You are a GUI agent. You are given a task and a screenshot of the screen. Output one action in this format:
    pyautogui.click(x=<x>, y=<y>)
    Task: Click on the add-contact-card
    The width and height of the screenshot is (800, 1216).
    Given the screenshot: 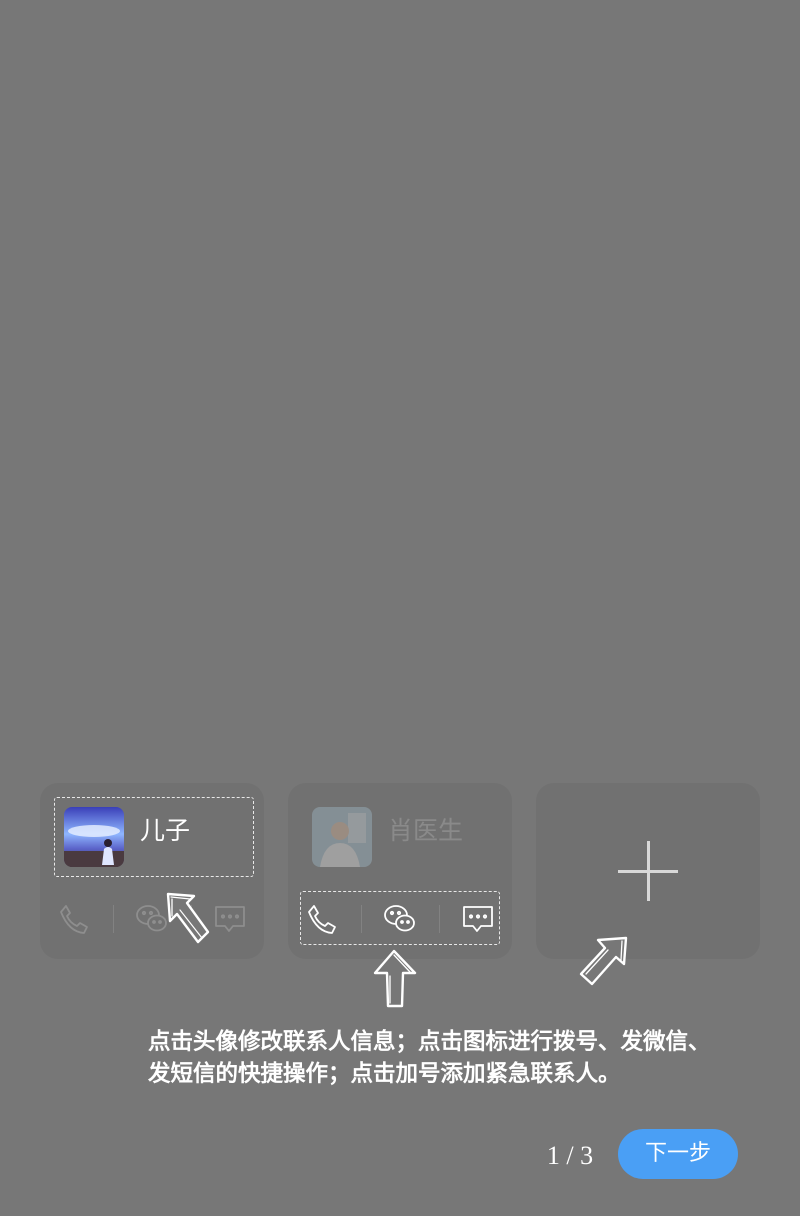 What is the action you would take?
    pyautogui.click(x=648, y=871)
    